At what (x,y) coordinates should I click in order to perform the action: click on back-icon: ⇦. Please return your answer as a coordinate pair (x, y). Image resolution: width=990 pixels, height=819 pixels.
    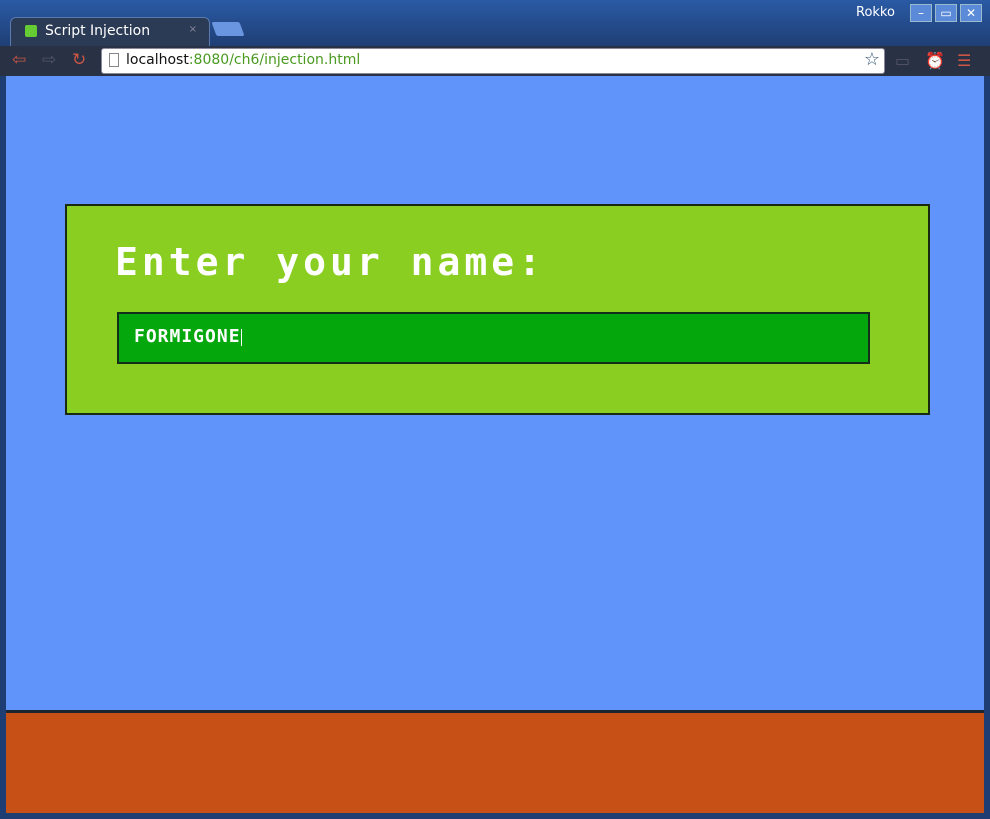
    Looking at the image, I should click on (19, 60).